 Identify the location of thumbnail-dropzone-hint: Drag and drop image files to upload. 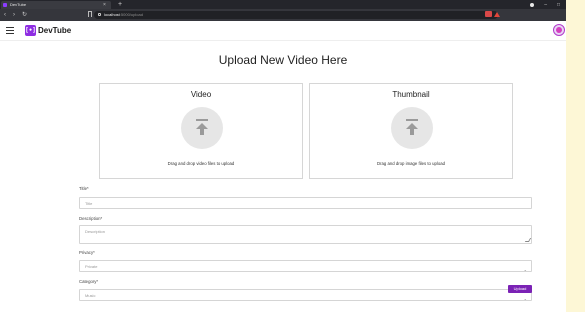
(411, 163).